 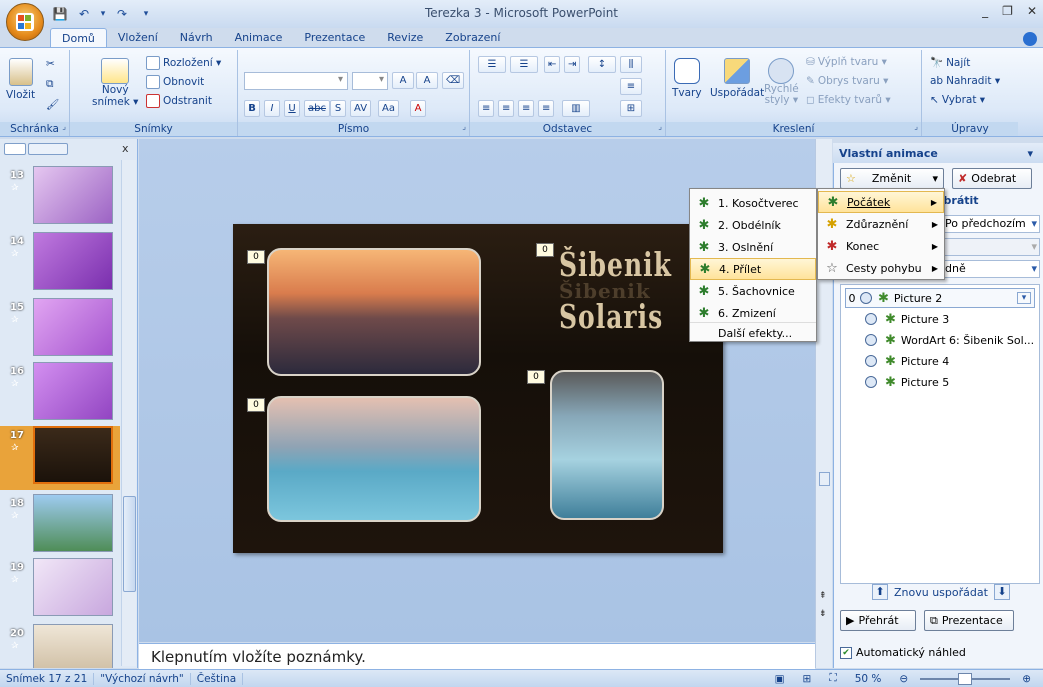 What do you see at coordinates (20, 79) in the screenshot?
I see `paste-button: Vložit` at bounding box center [20, 79].